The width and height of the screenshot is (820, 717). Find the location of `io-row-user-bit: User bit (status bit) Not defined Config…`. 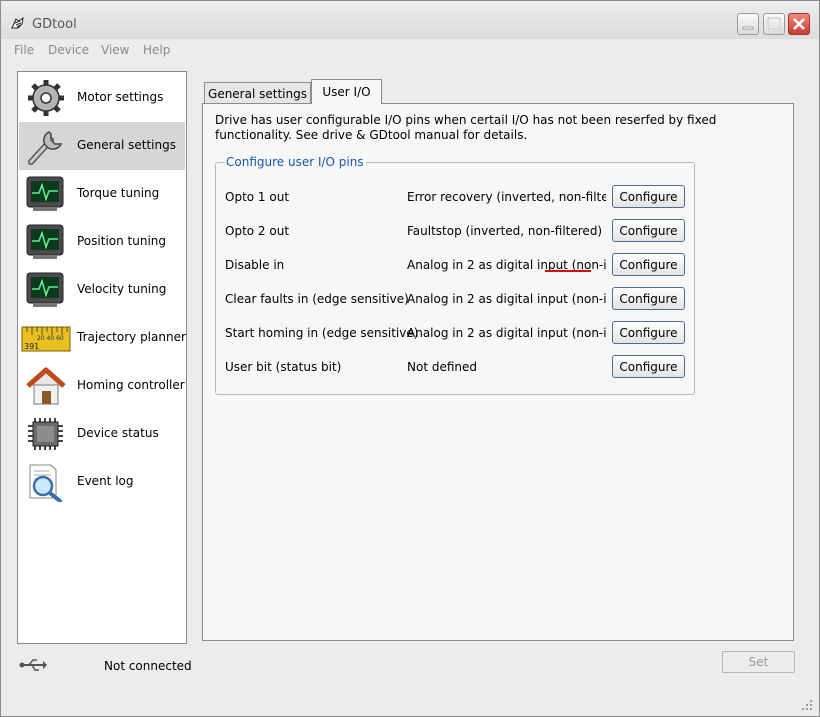

io-row-user-bit: User bit (status bit) Not defined Config… is located at coordinates (455, 368).